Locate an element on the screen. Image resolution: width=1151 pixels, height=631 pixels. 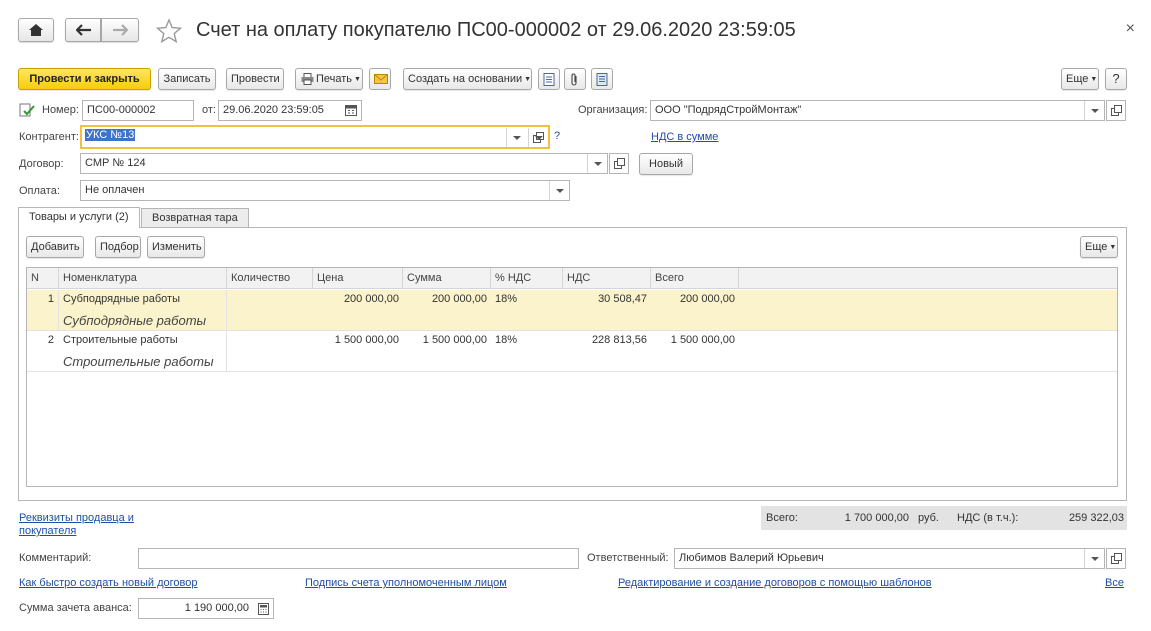
printer-icon is located at coordinates (307, 79).